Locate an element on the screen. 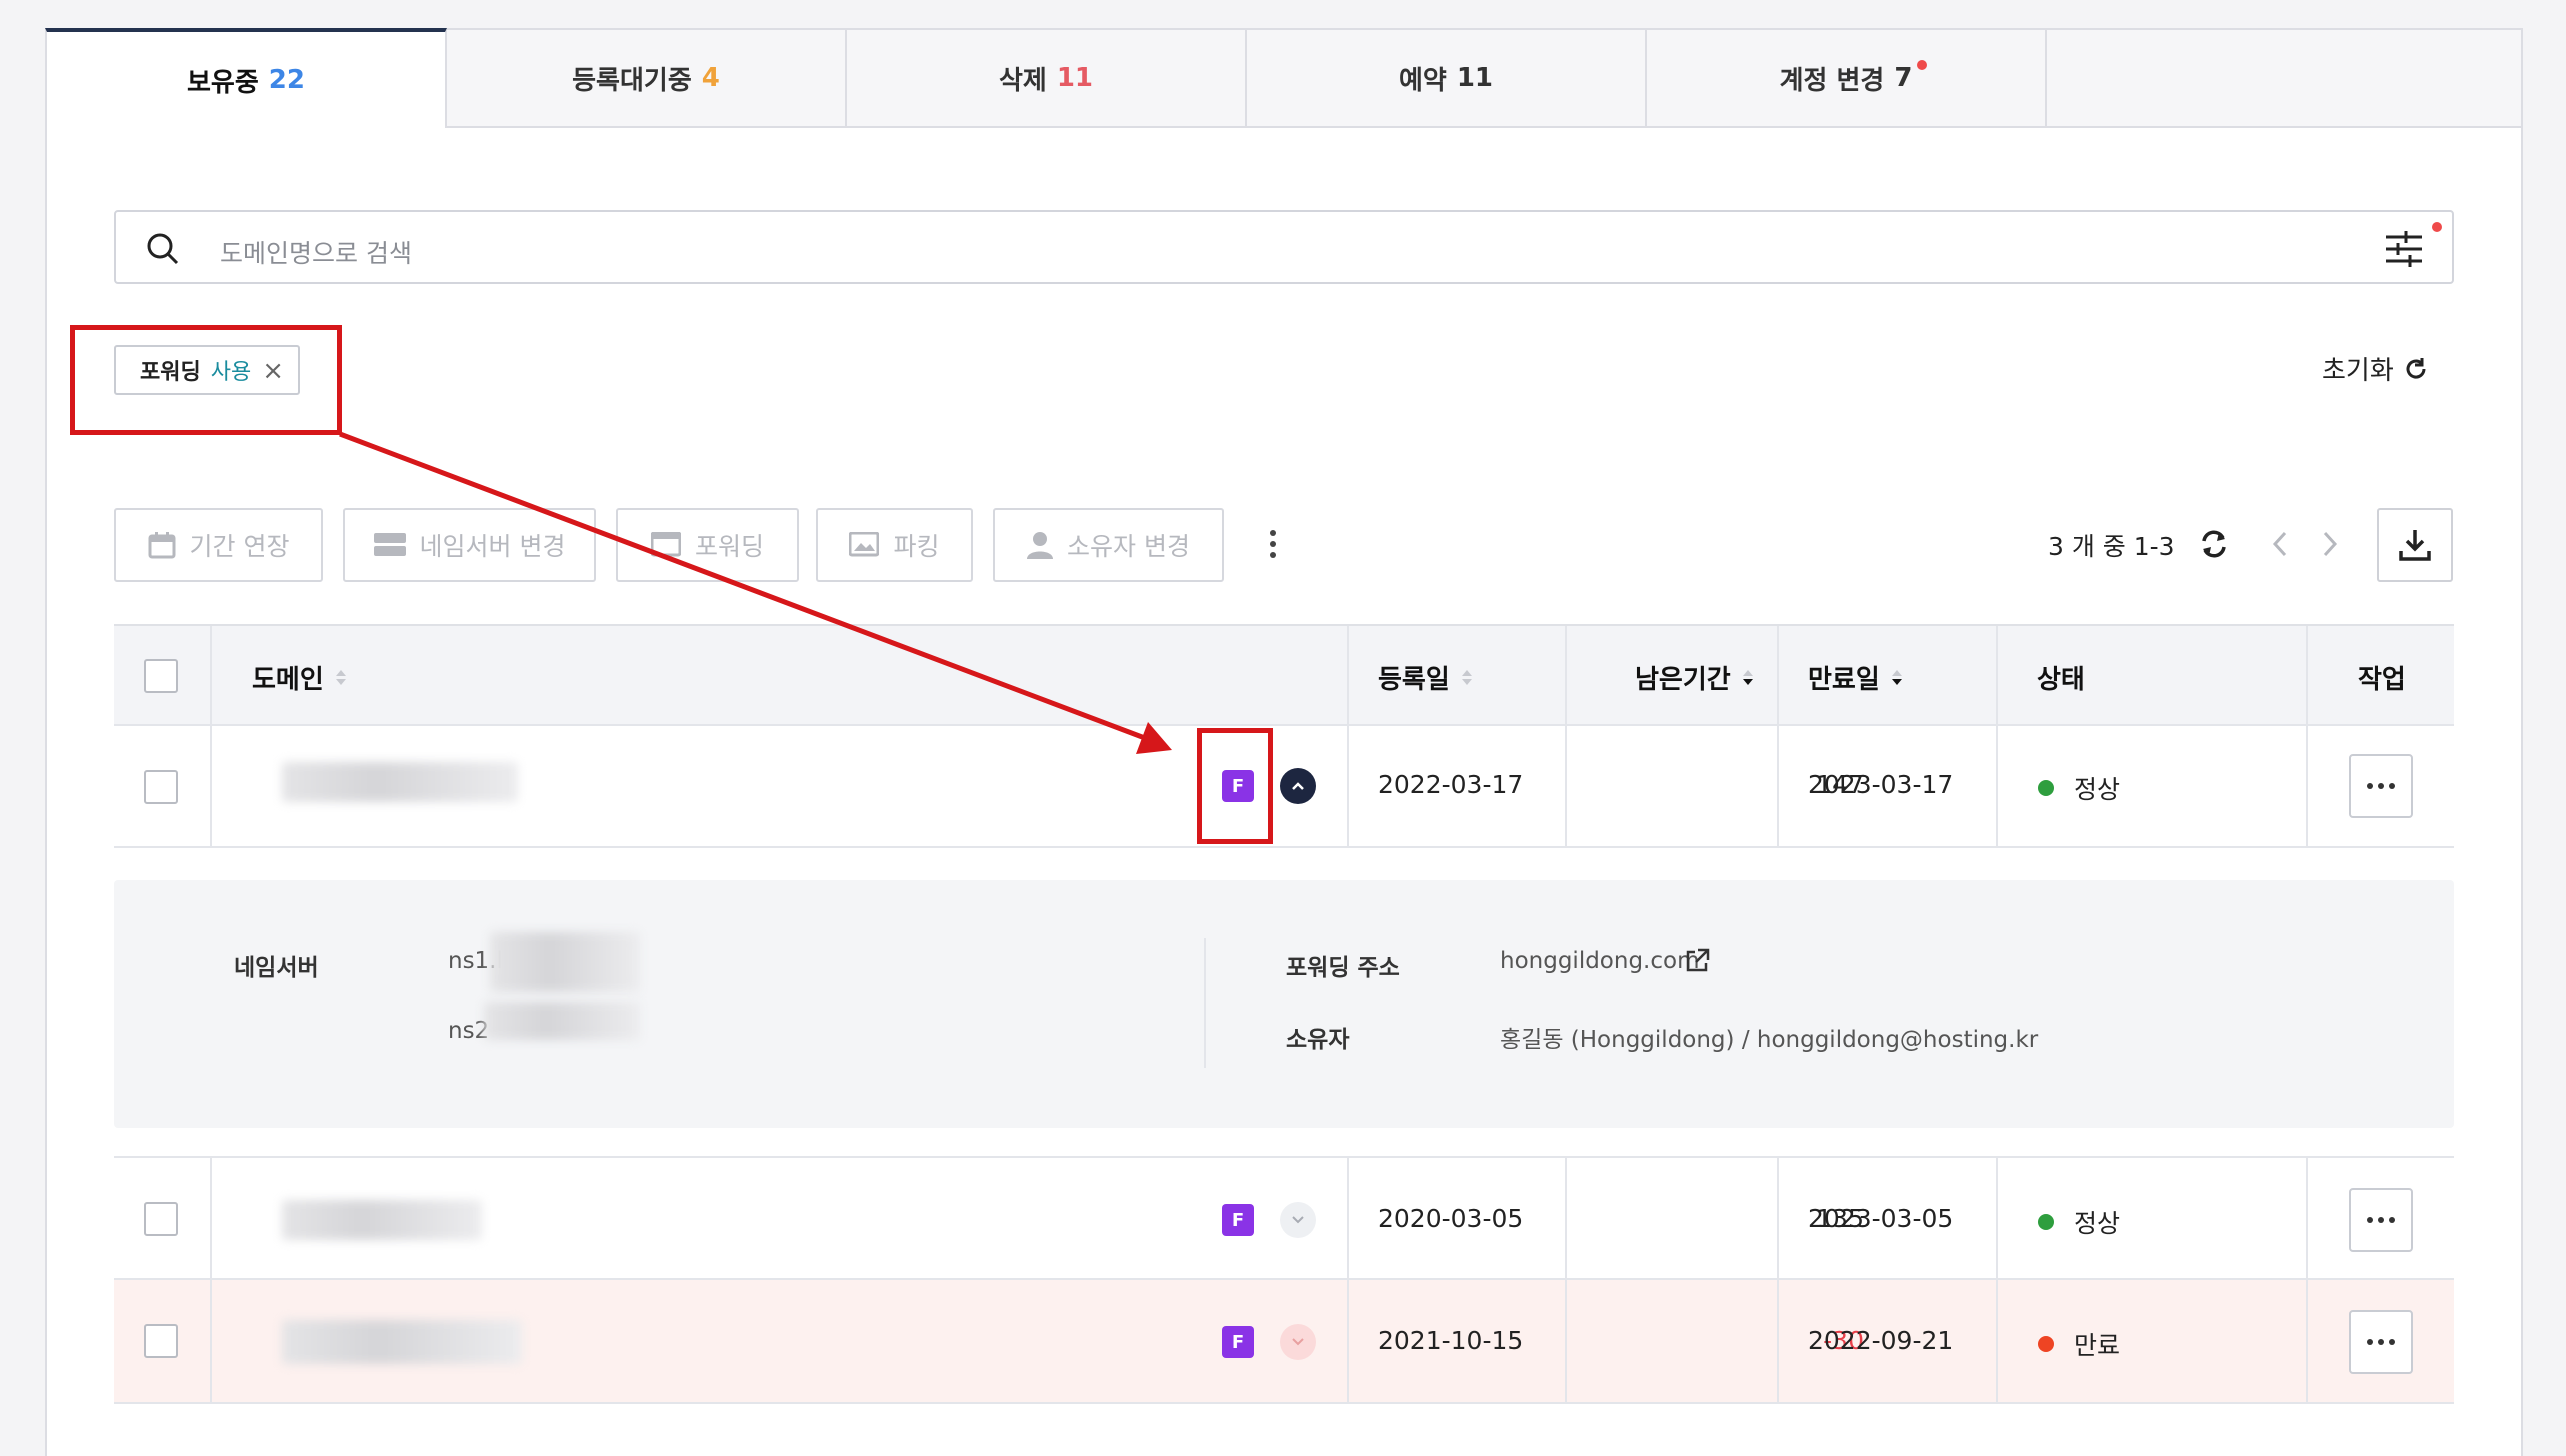 The width and height of the screenshot is (2566, 1456). header-label: 등록일 is located at coordinates (1414, 680).